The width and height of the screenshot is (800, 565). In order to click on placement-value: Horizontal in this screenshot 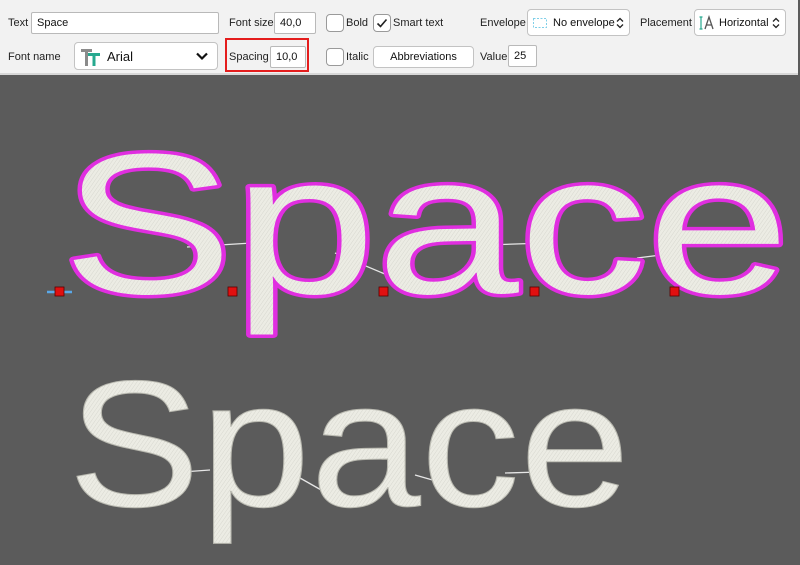, I will do `click(744, 22)`.